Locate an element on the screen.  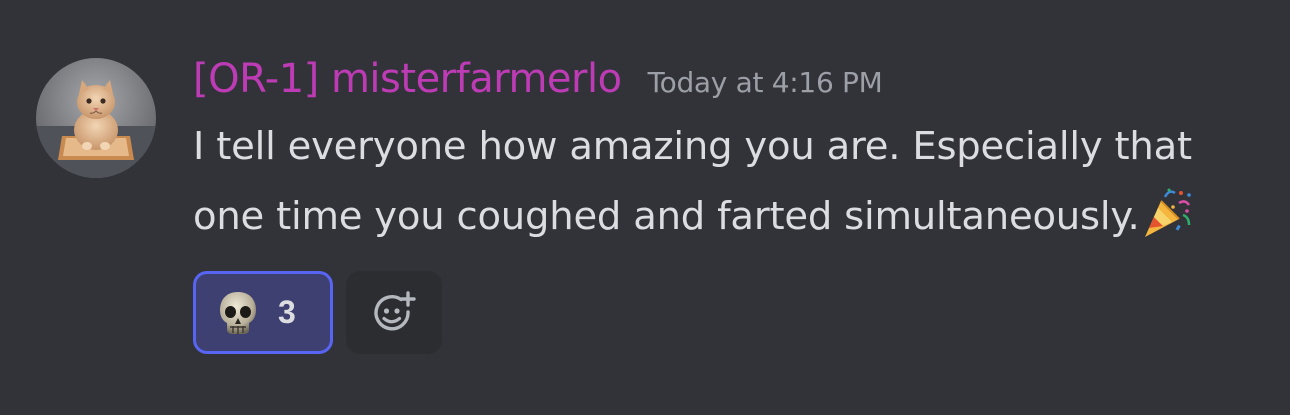
skull-icon is located at coordinates (238, 312).